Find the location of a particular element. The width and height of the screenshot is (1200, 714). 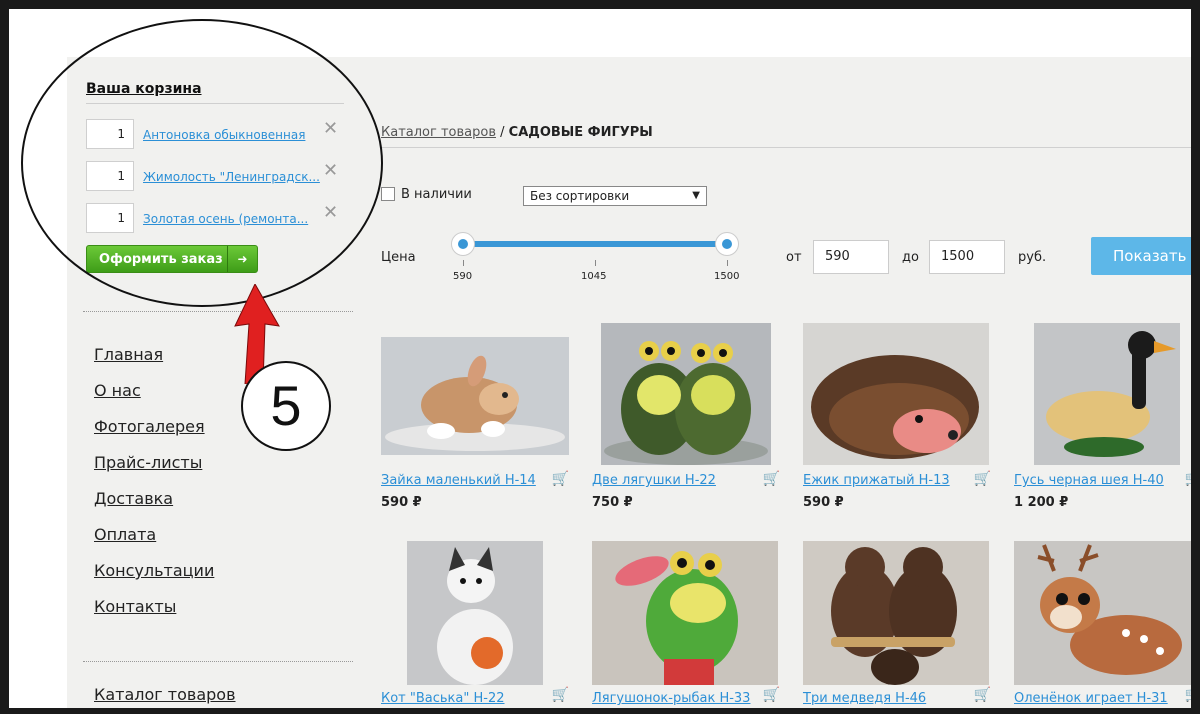

breadcrumb: Каталог товаров / САДОВЫЕ ФИГУРЫ is located at coordinates (517, 132).